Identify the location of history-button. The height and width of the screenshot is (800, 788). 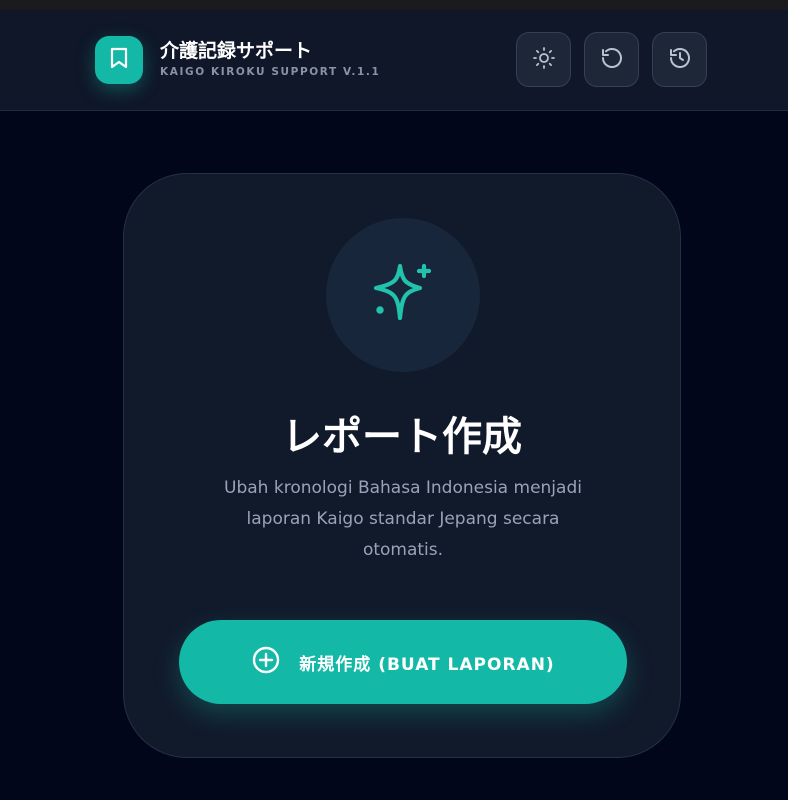
(679, 59).